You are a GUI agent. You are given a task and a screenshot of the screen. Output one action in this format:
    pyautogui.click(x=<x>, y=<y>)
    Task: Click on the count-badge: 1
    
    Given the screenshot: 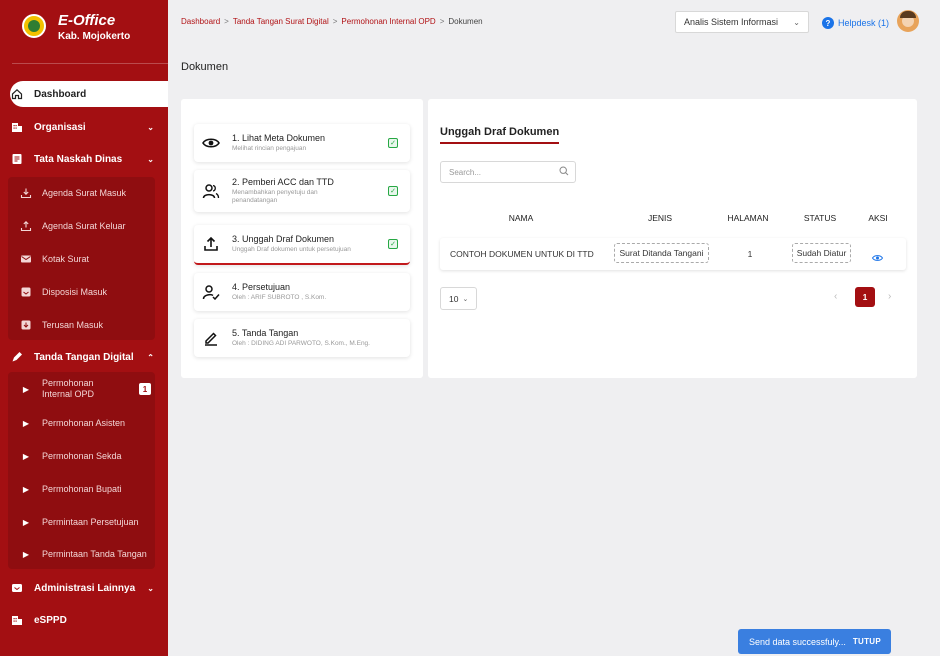 What is the action you would take?
    pyautogui.click(x=145, y=389)
    